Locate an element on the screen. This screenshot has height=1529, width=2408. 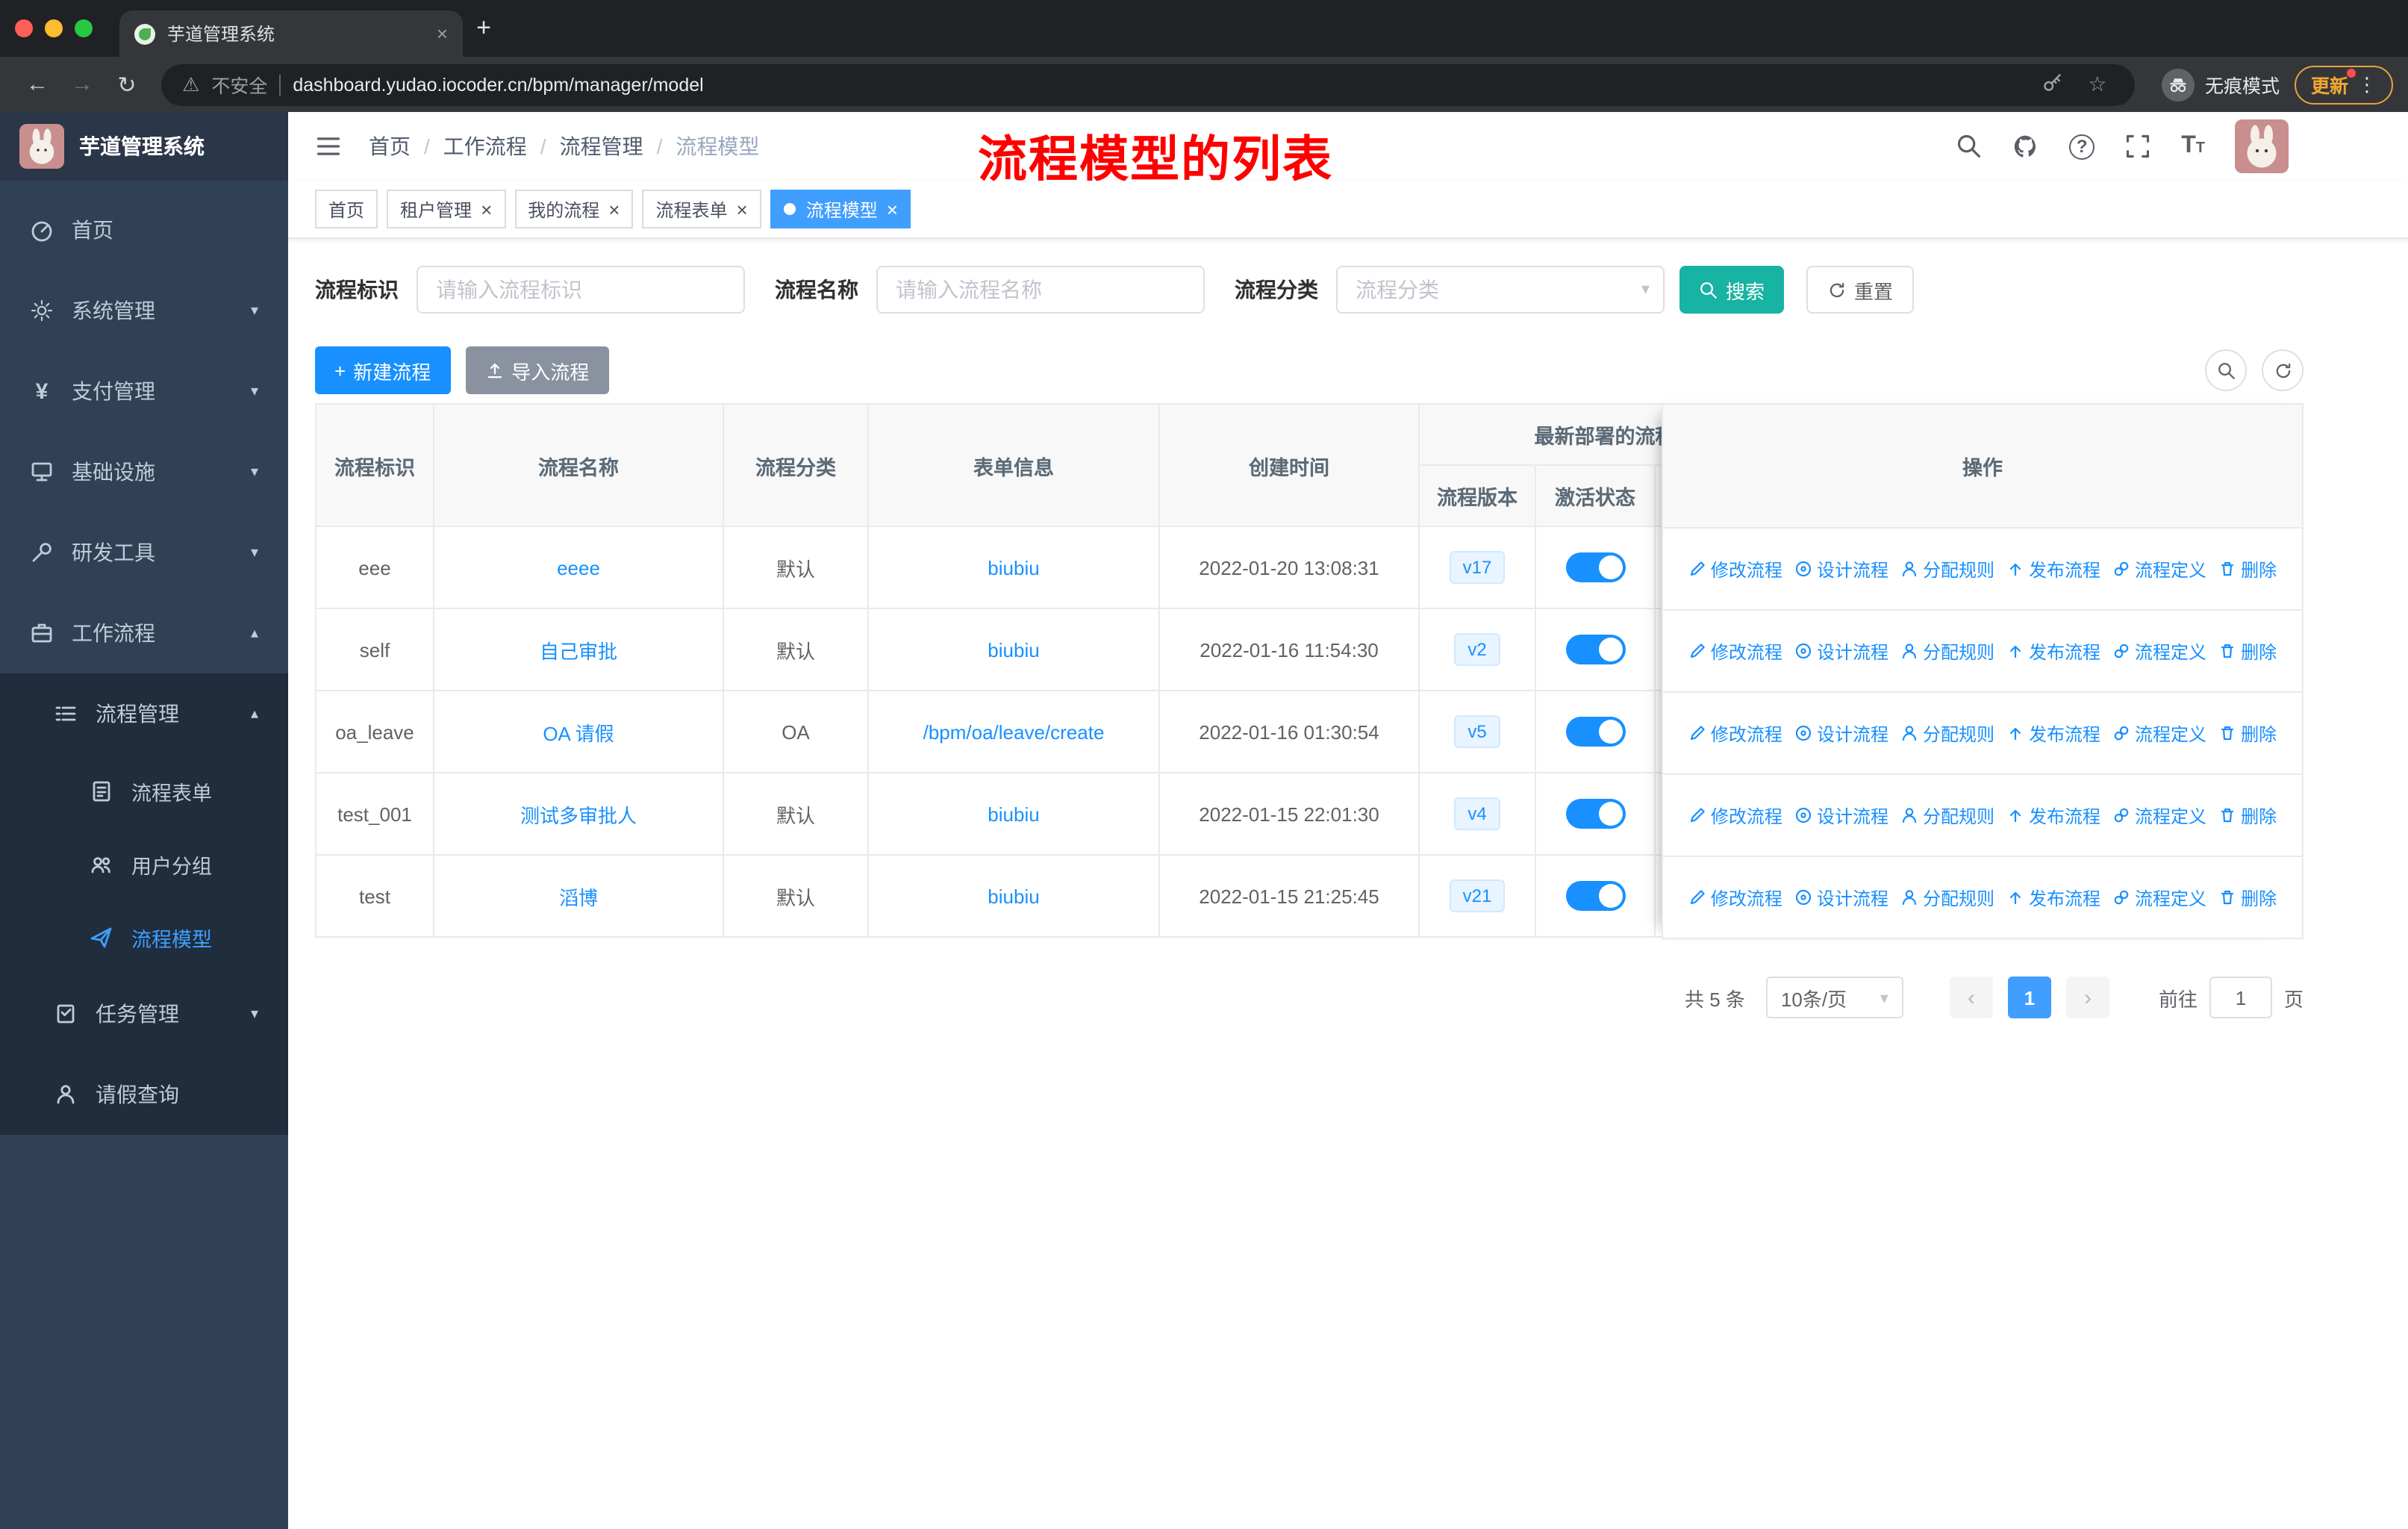
app-logo: 芋道管理系统 is located at coordinates (144, 146).